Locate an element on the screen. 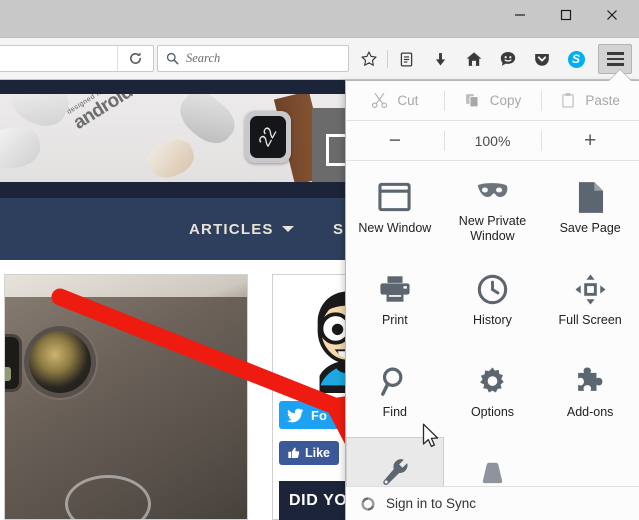 This screenshot has height=520, width=639. mask-icon is located at coordinates (492, 190).